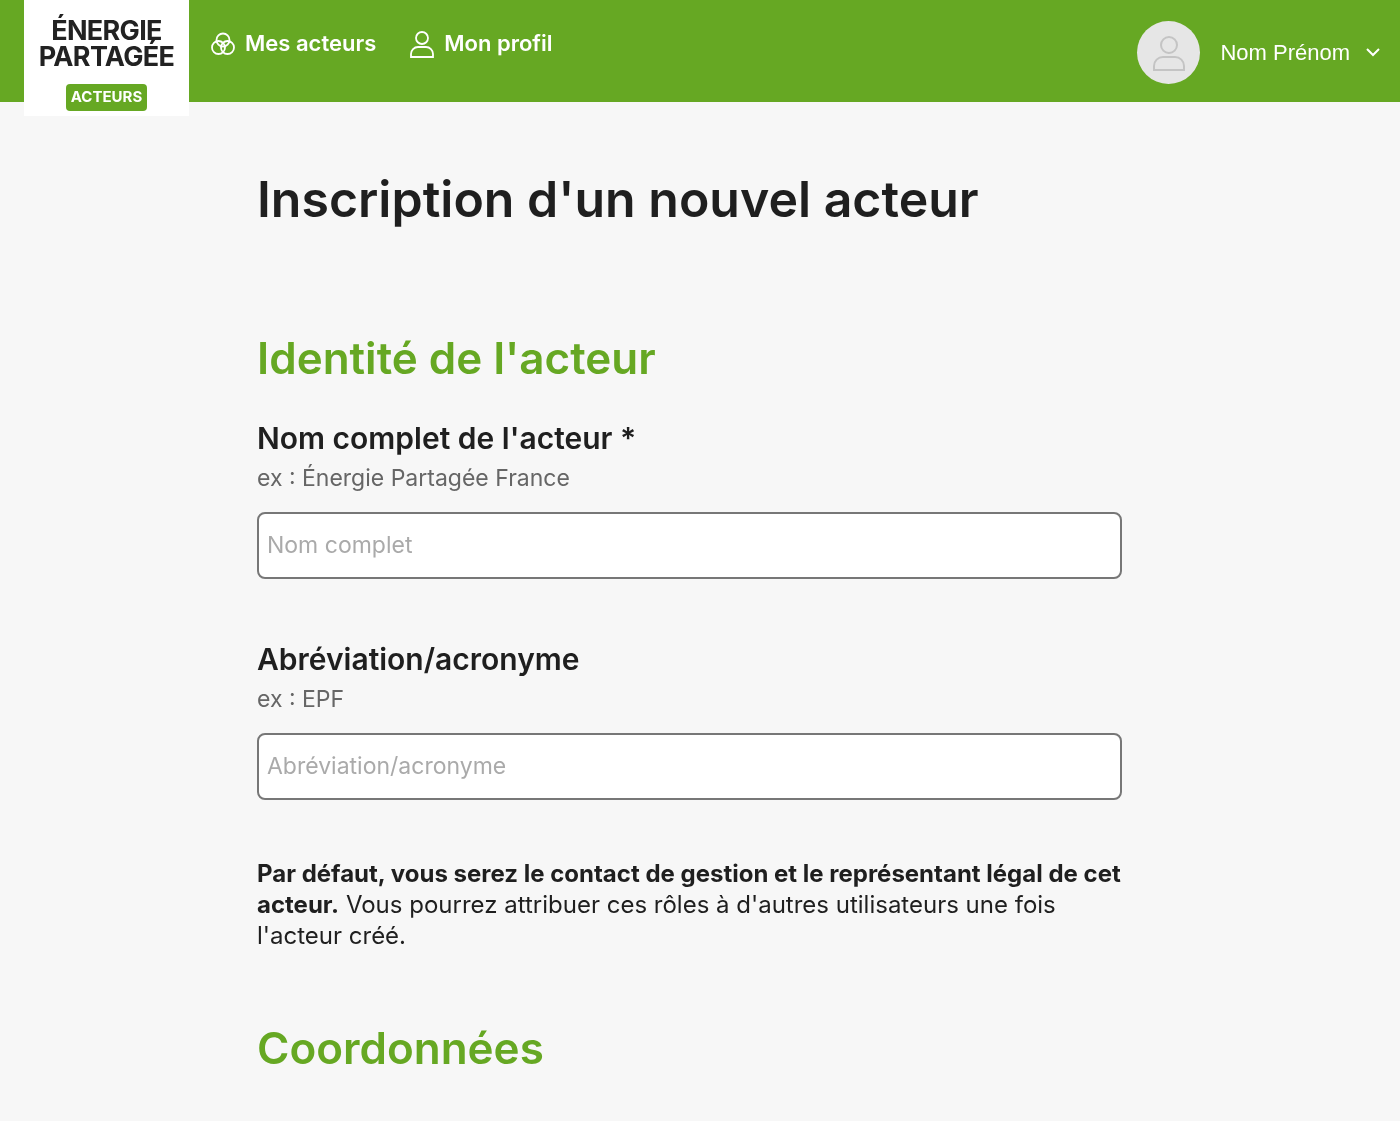 This screenshot has width=1400, height=1121. Describe the element at coordinates (106, 97) in the screenshot. I see `logo-badge: ACTEURS` at that location.